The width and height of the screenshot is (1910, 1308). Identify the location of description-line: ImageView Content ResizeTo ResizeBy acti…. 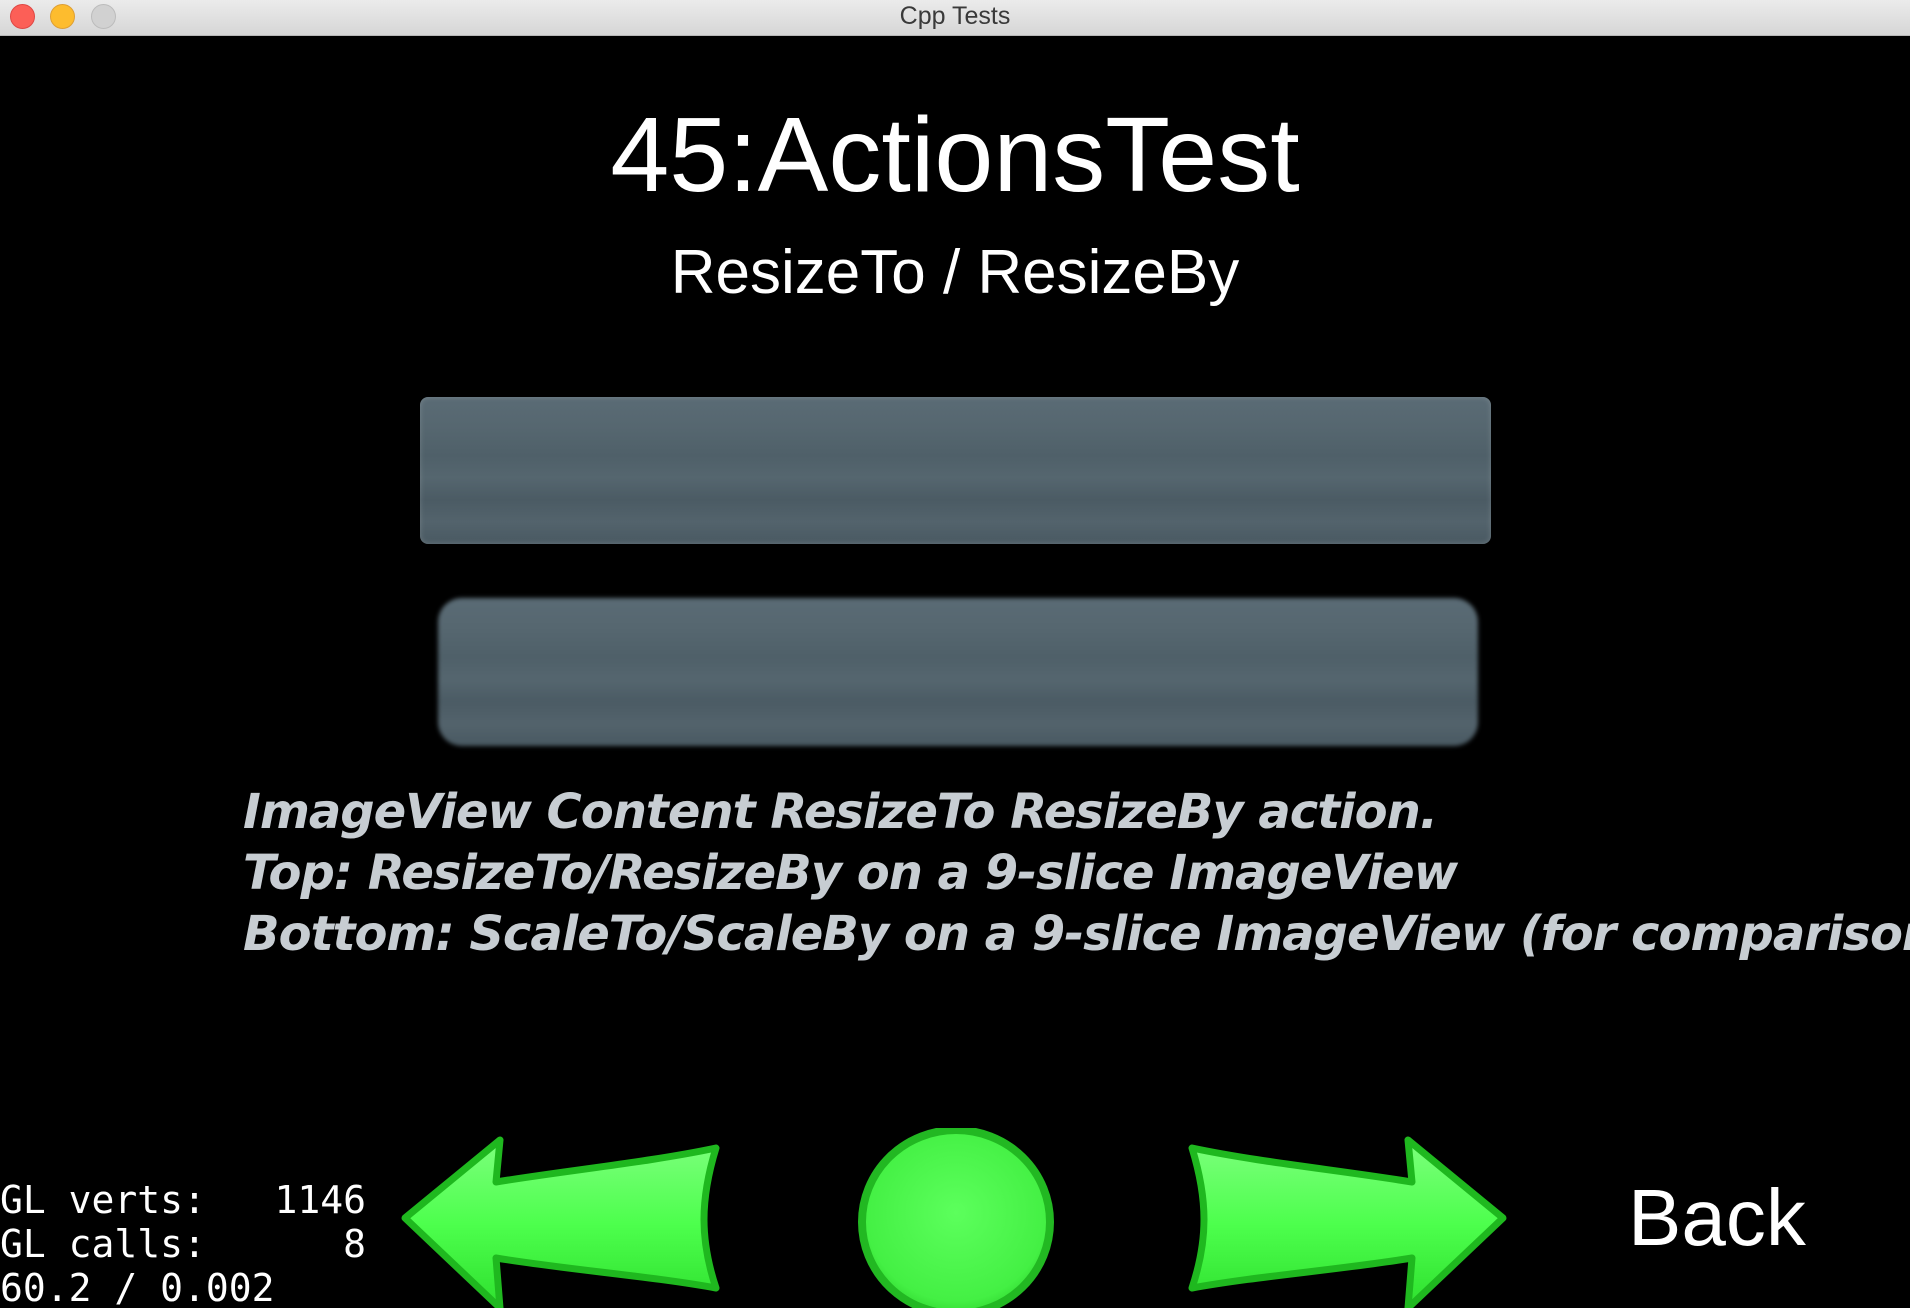
(840, 812).